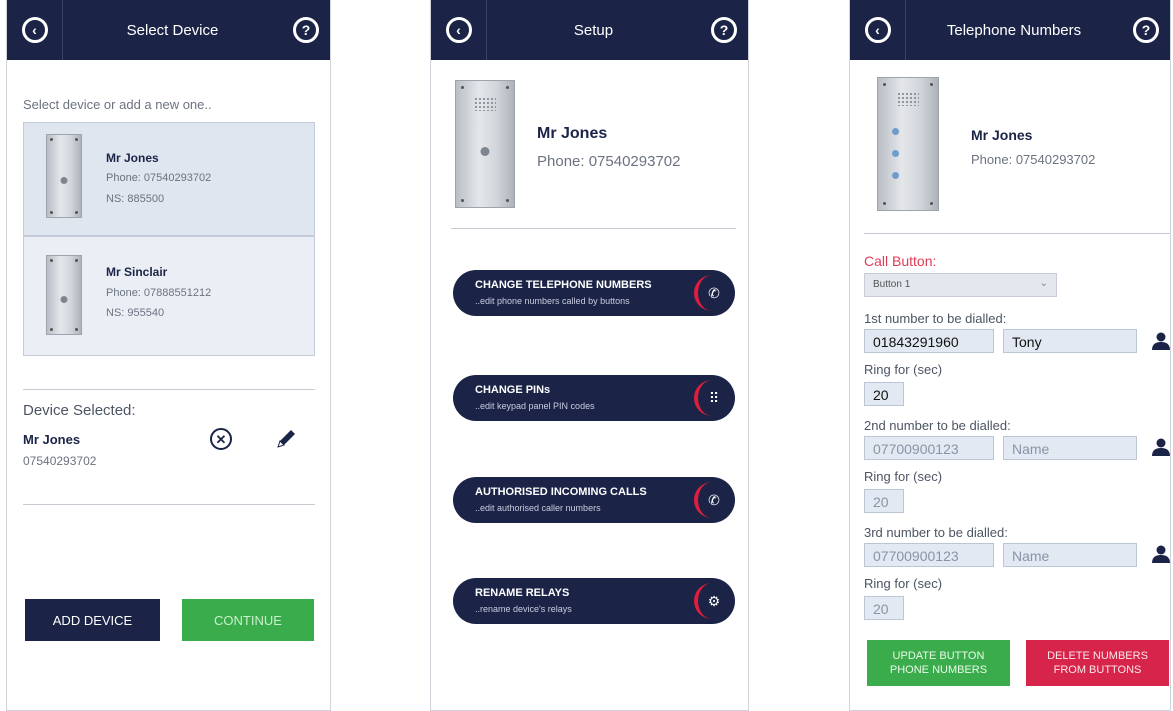 The height and width of the screenshot is (711, 1173). Describe the element at coordinates (712, 293) in the screenshot. I see `phone-forward-icon: ✆` at that location.